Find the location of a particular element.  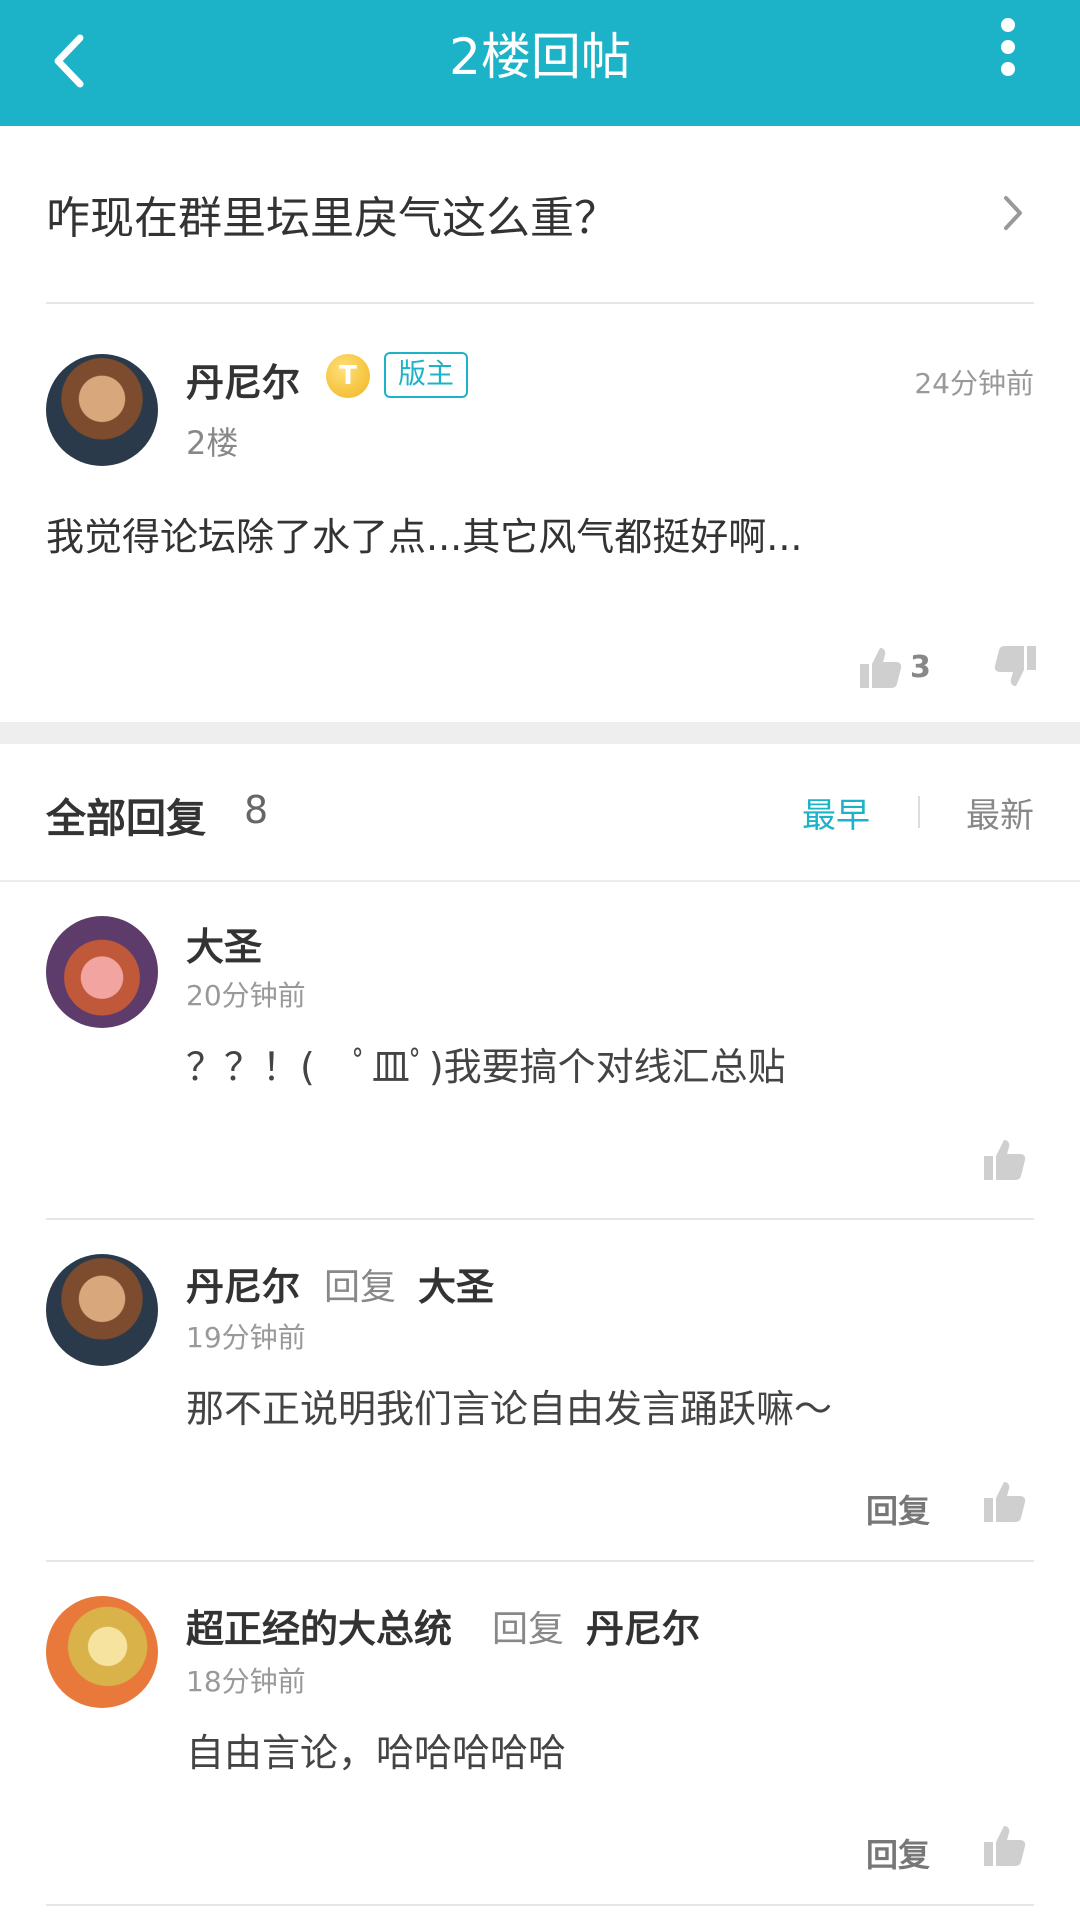

moderator-badge: 版主 is located at coordinates (426, 375).